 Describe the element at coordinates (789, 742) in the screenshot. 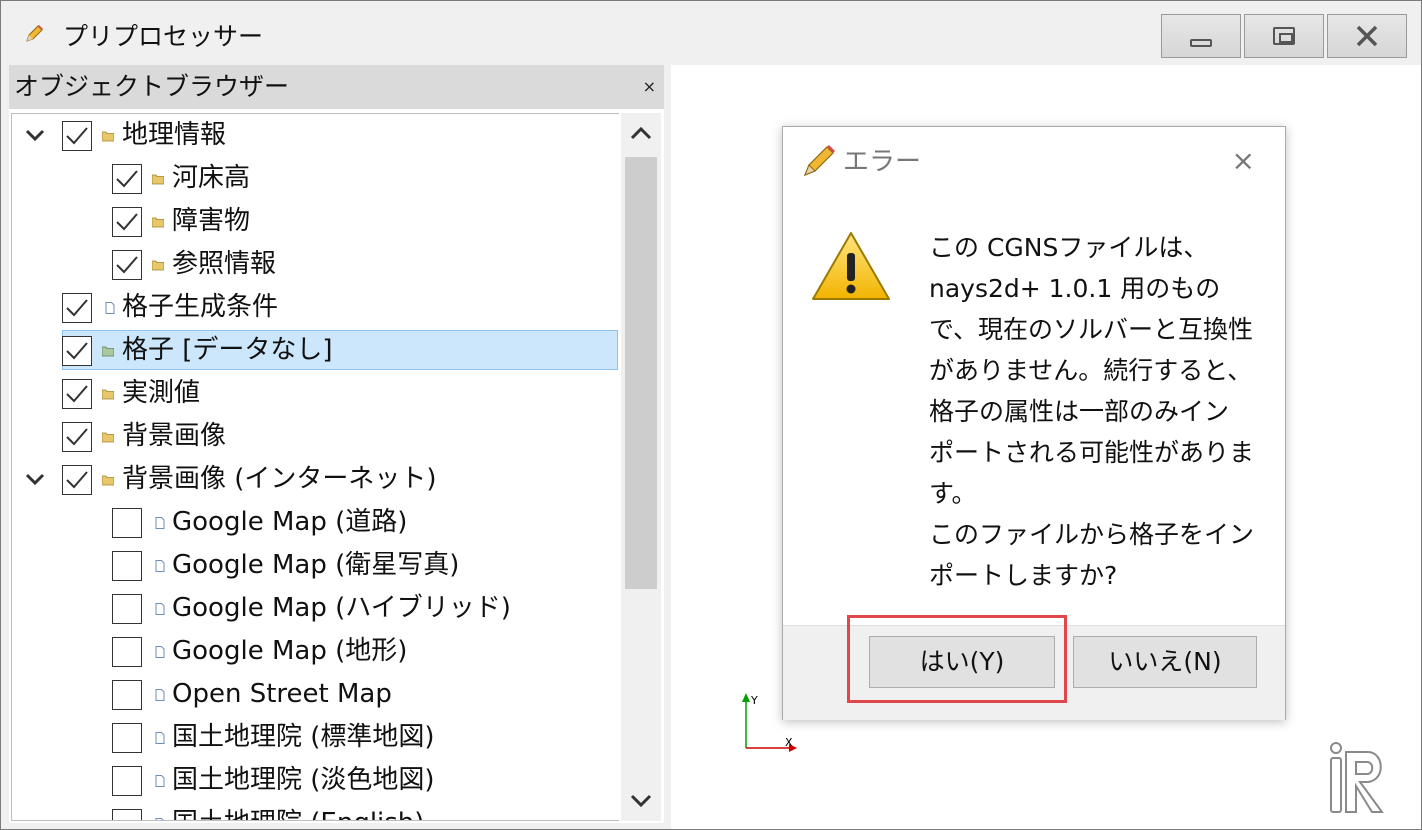

I see `axis-x-label: X` at that location.